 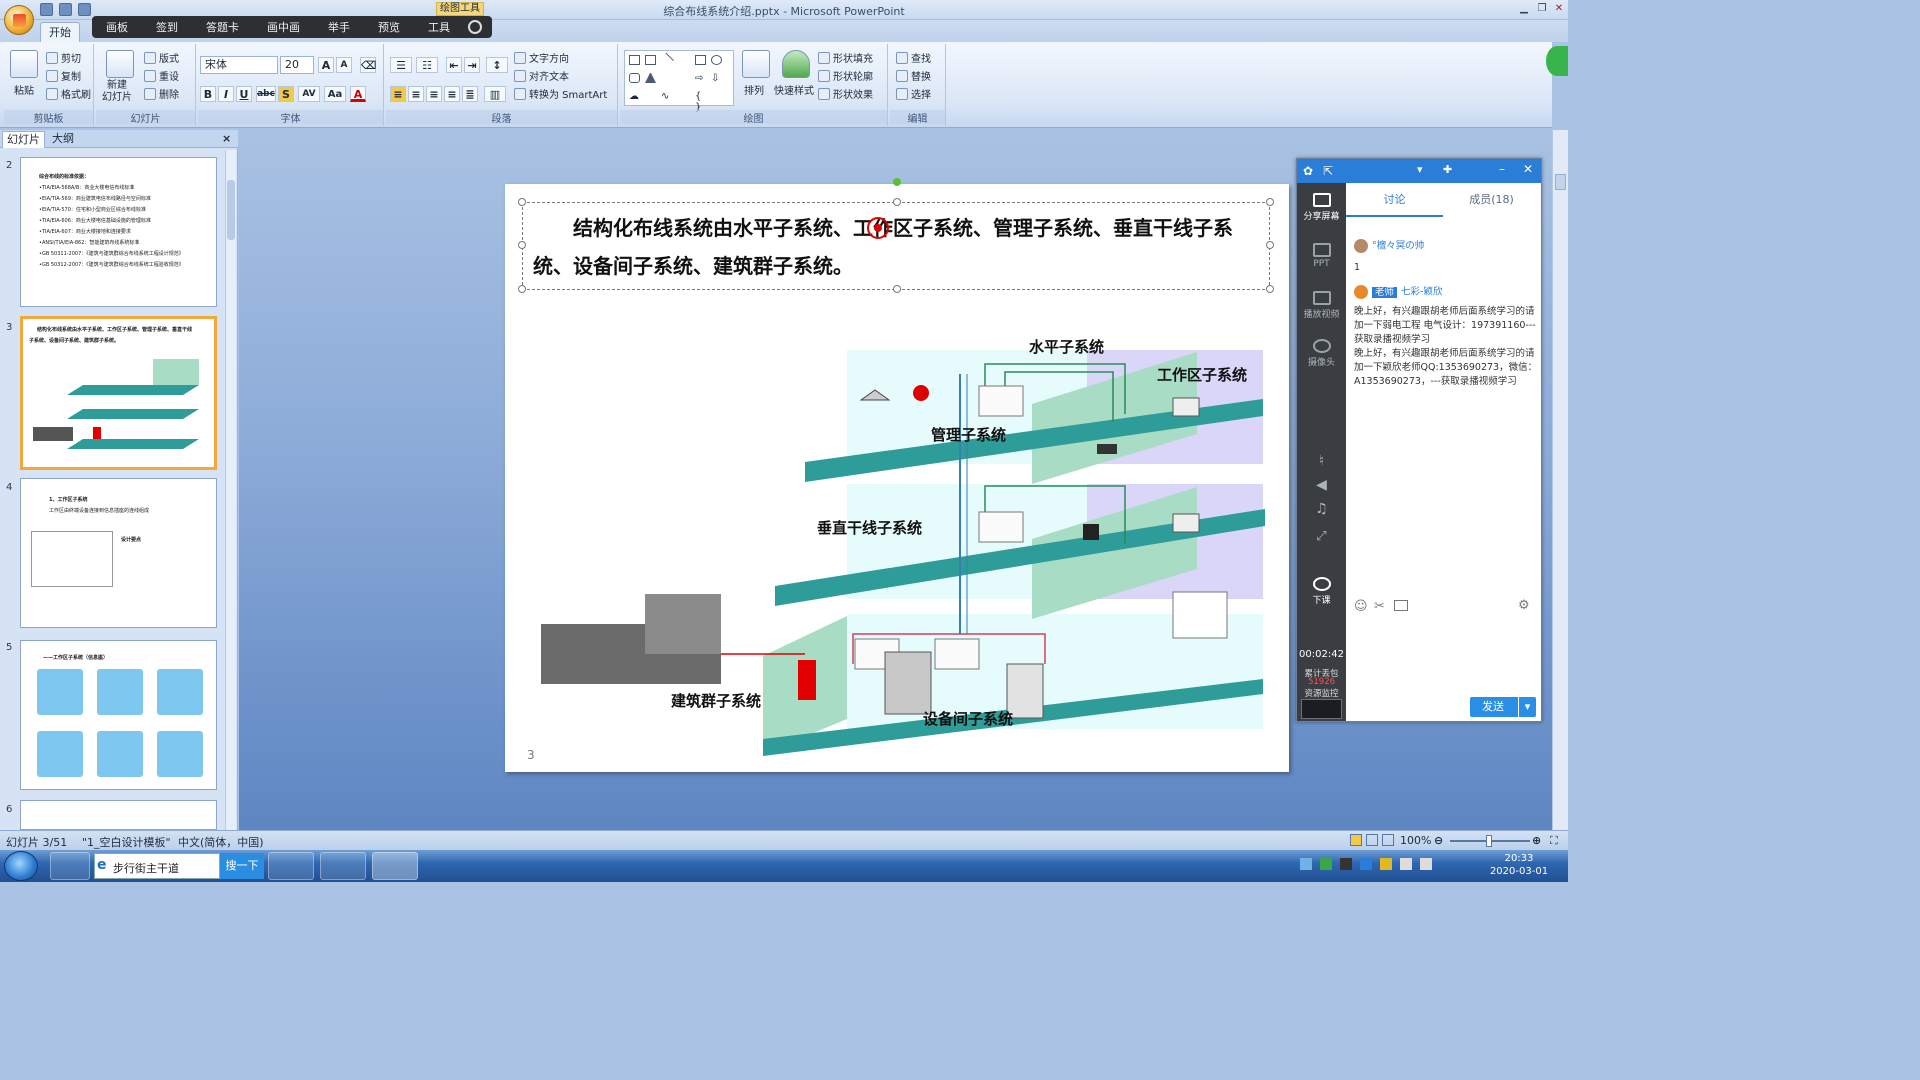 What do you see at coordinates (368, 65) in the screenshot?
I see `clear-format-icon: ⌫` at bounding box center [368, 65].